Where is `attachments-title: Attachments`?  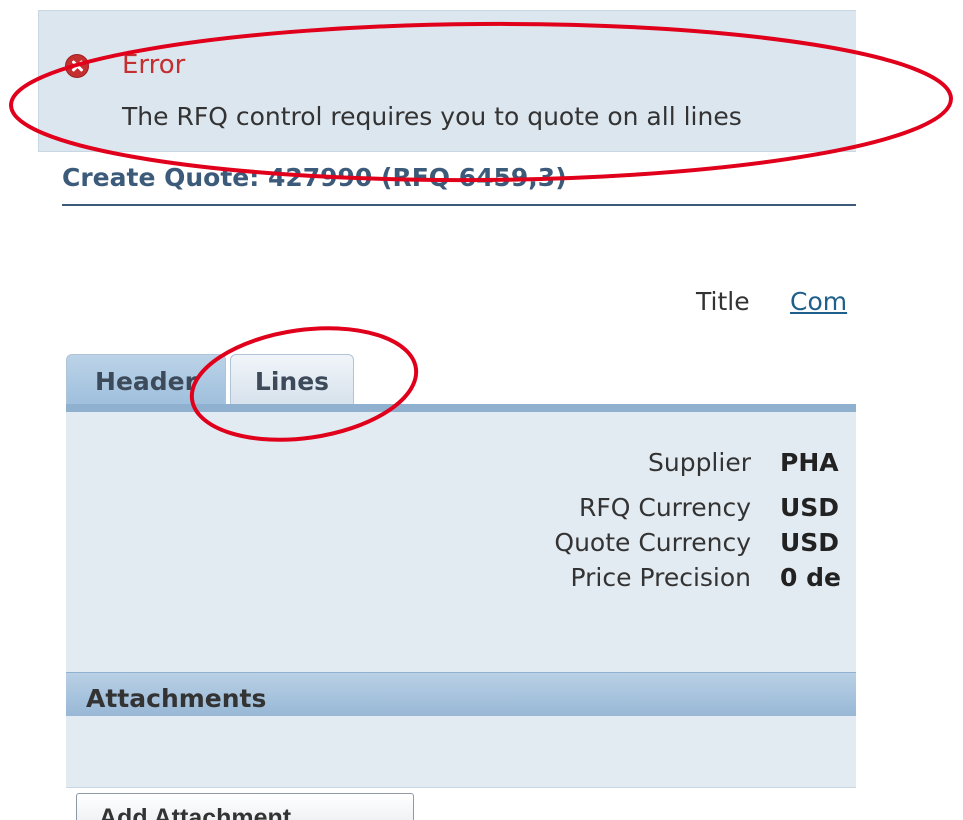
attachments-title: Attachments is located at coordinates (176, 698).